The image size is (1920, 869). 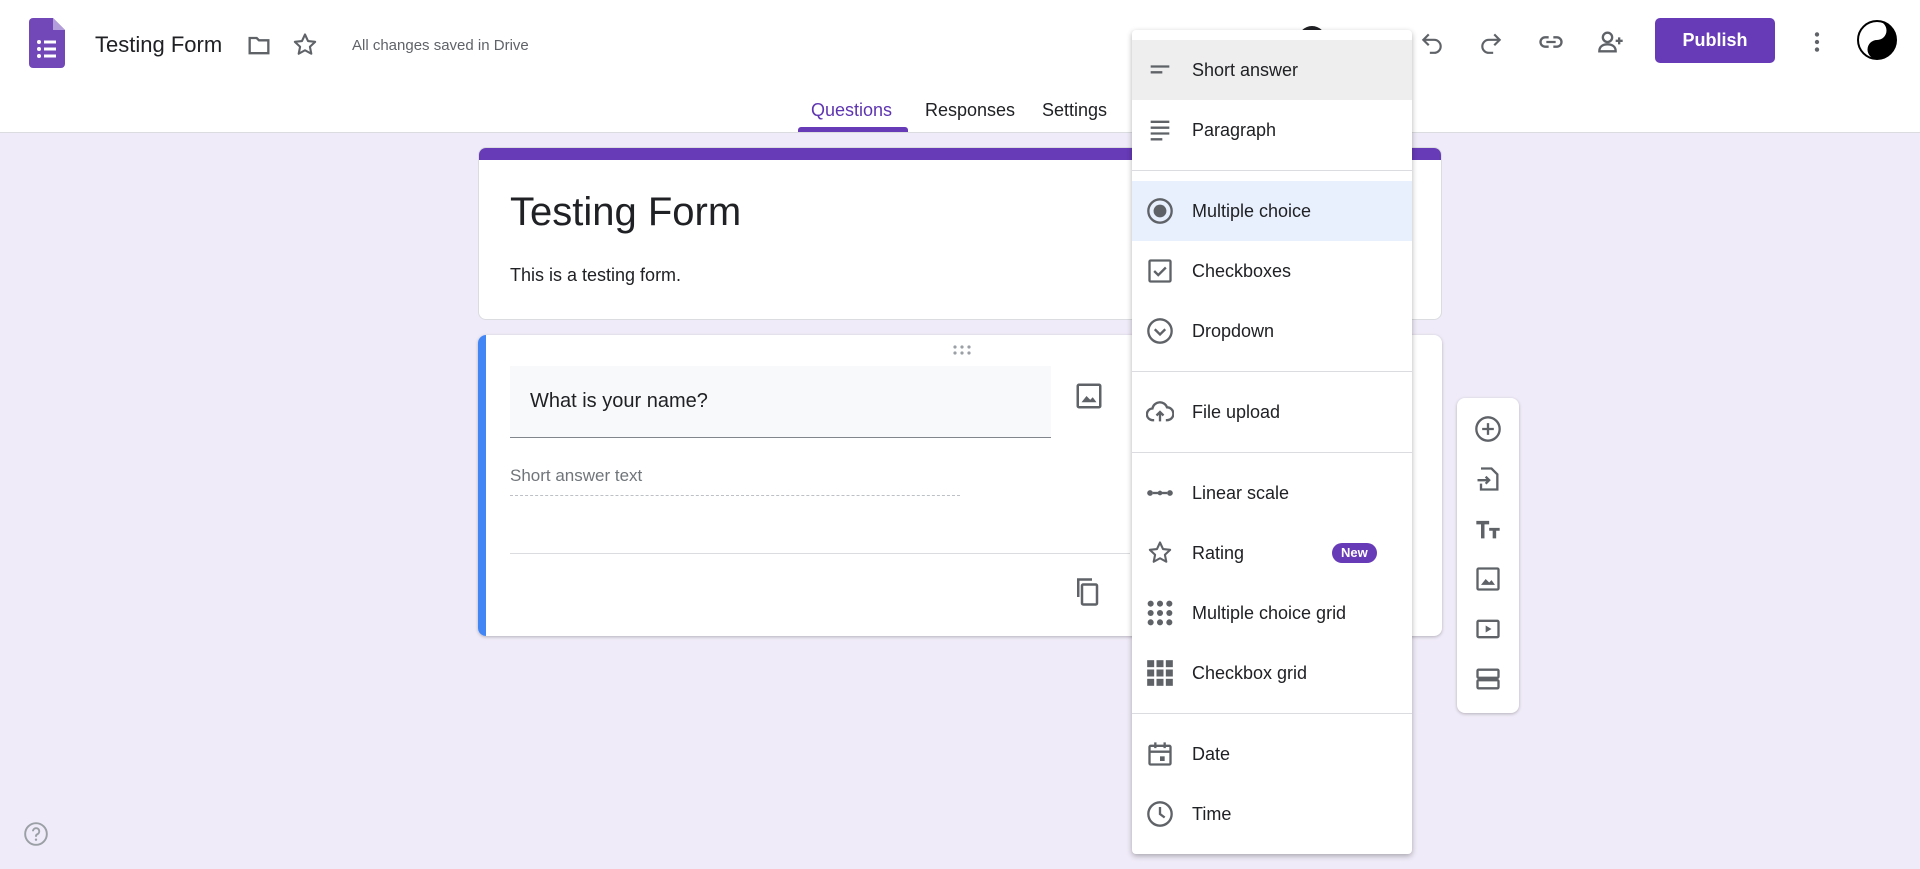 What do you see at coordinates (1488, 429) in the screenshot?
I see `add-question-icon` at bounding box center [1488, 429].